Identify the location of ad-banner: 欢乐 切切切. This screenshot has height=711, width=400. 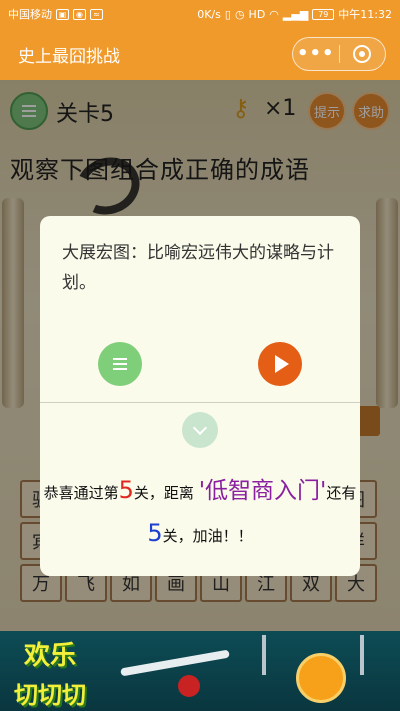
(200, 671).